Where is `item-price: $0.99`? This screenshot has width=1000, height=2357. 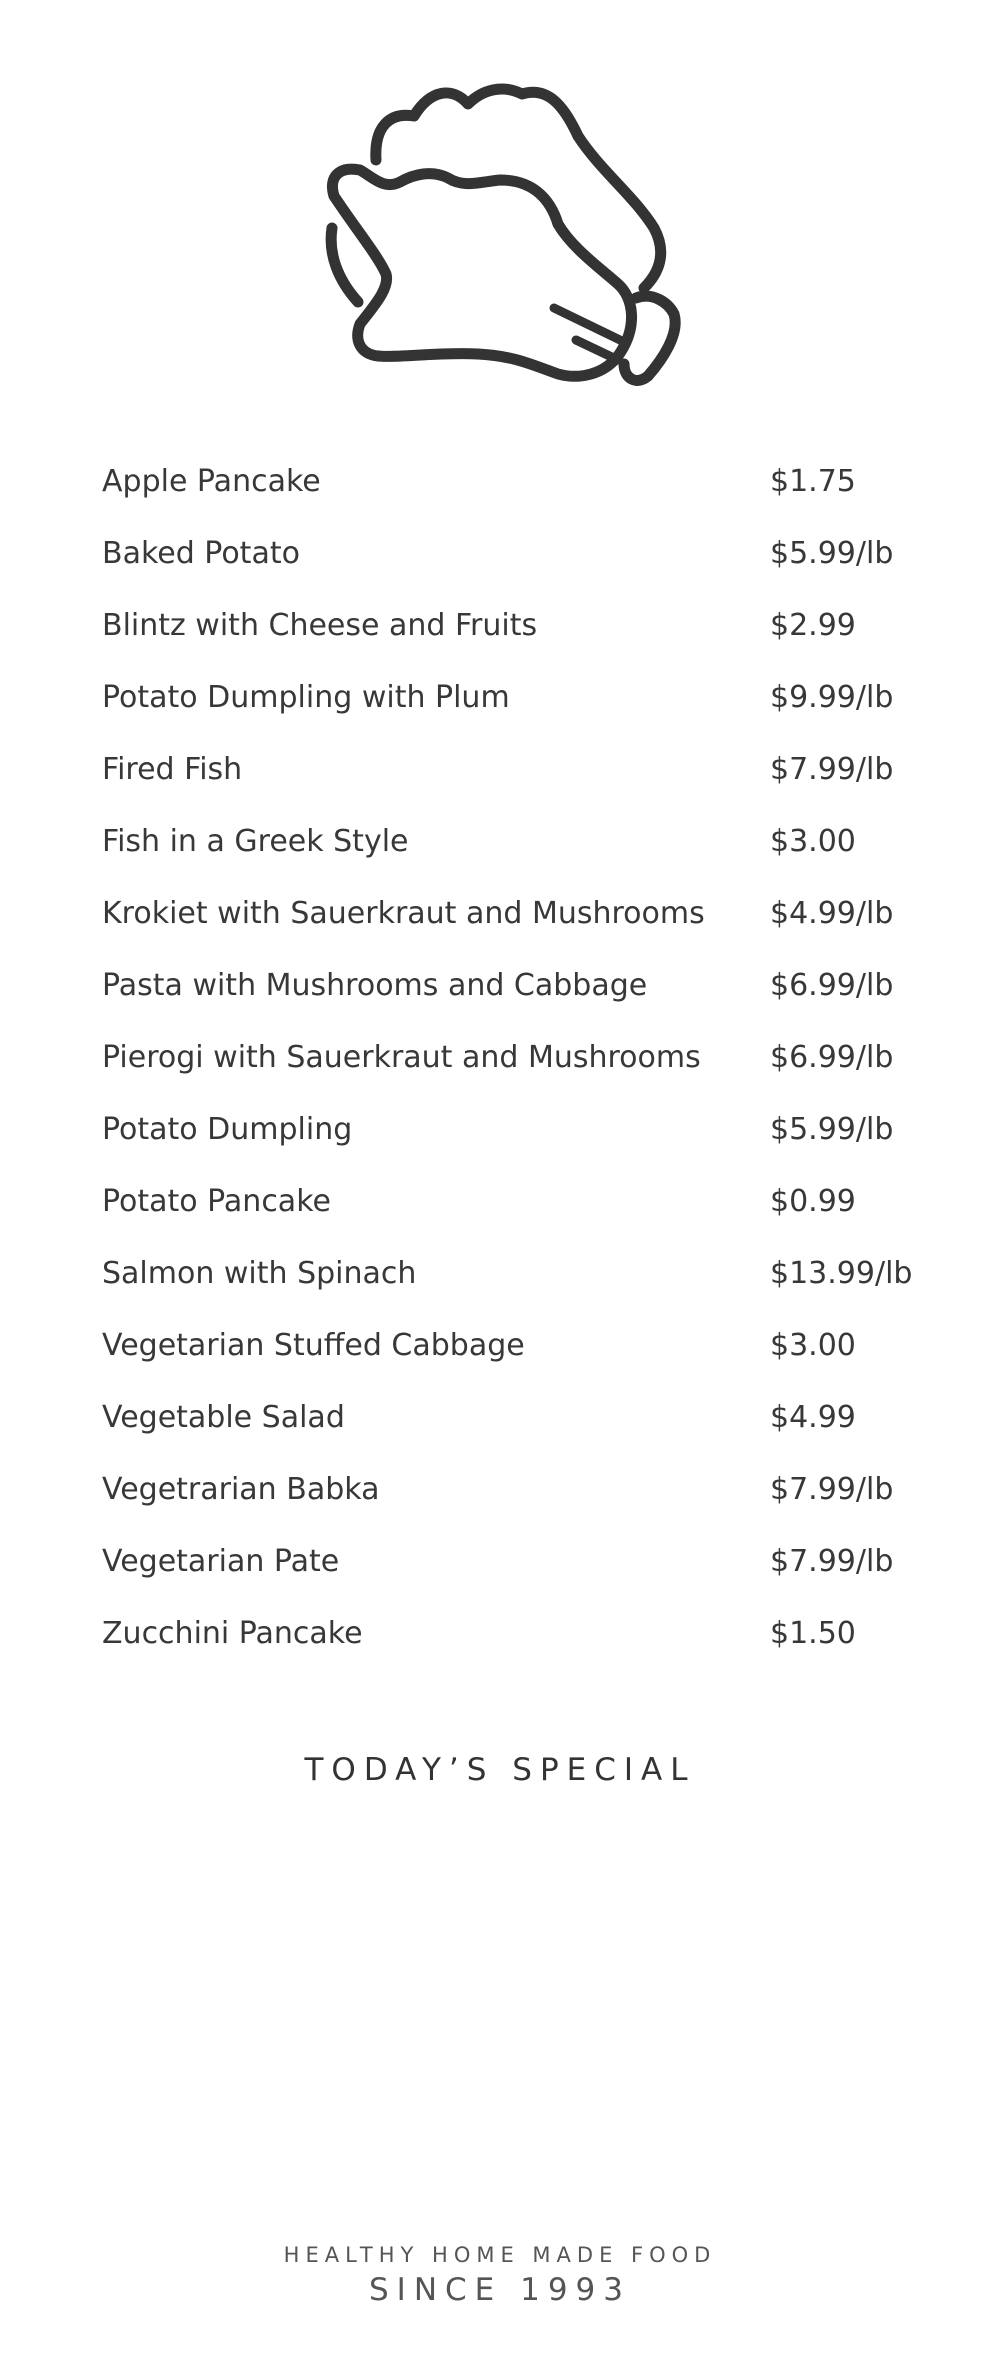 item-price: $0.99 is located at coordinates (813, 1201).